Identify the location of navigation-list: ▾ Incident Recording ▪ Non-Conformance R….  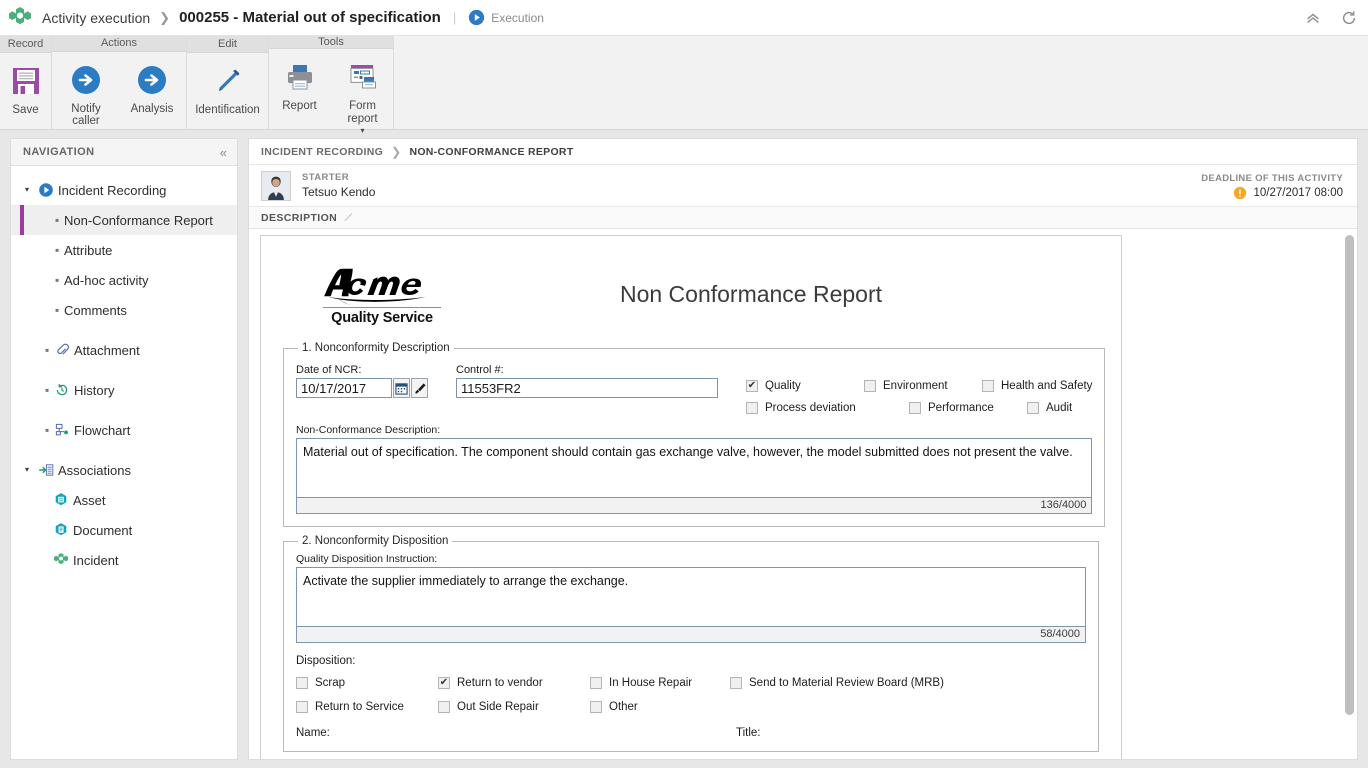
(124, 462).